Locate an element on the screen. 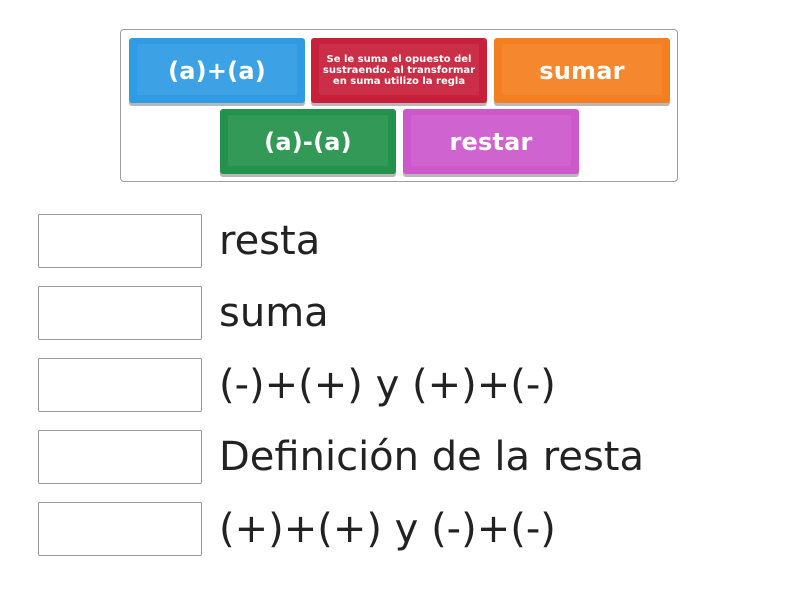  match-row-signos-distintos: (-)+(+) y (+)+(-) is located at coordinates (388, 386).